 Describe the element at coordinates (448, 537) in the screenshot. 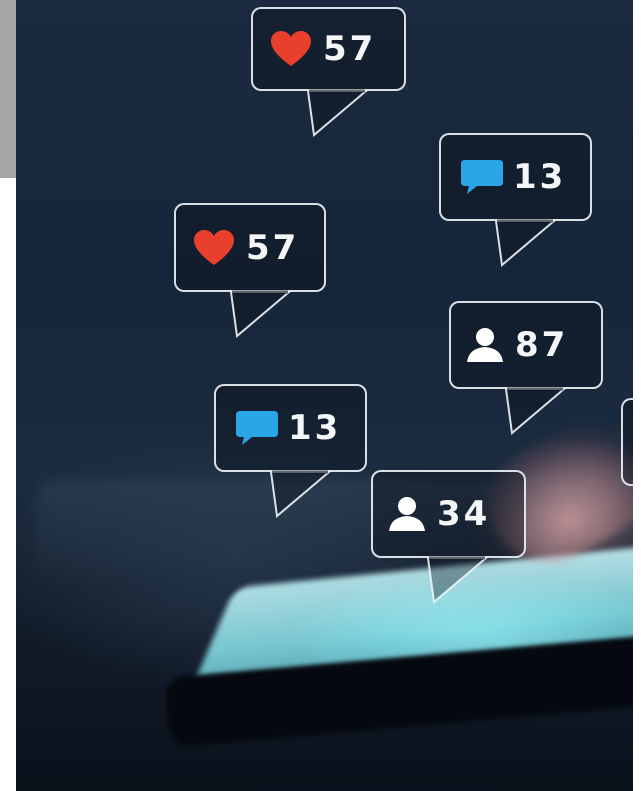

I see `notification-bubble-follower: 34` at that location.